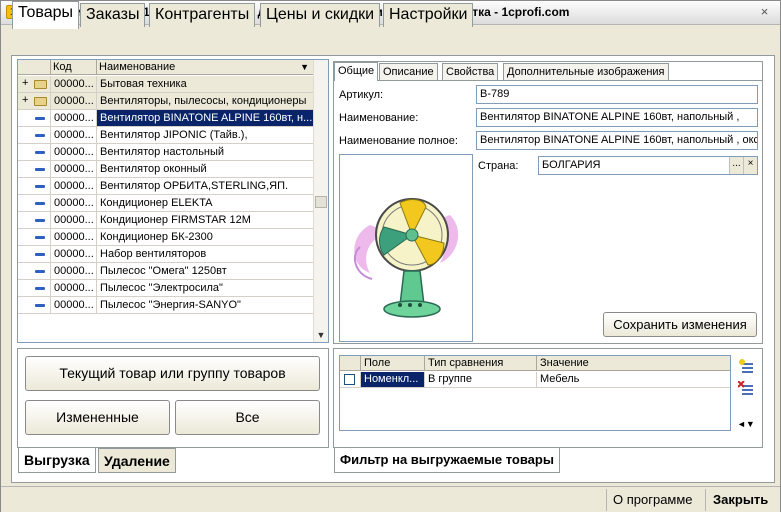 This screenshot has width=781, height=512. I want to click on tab-goods: Товары, so click(46, 15).